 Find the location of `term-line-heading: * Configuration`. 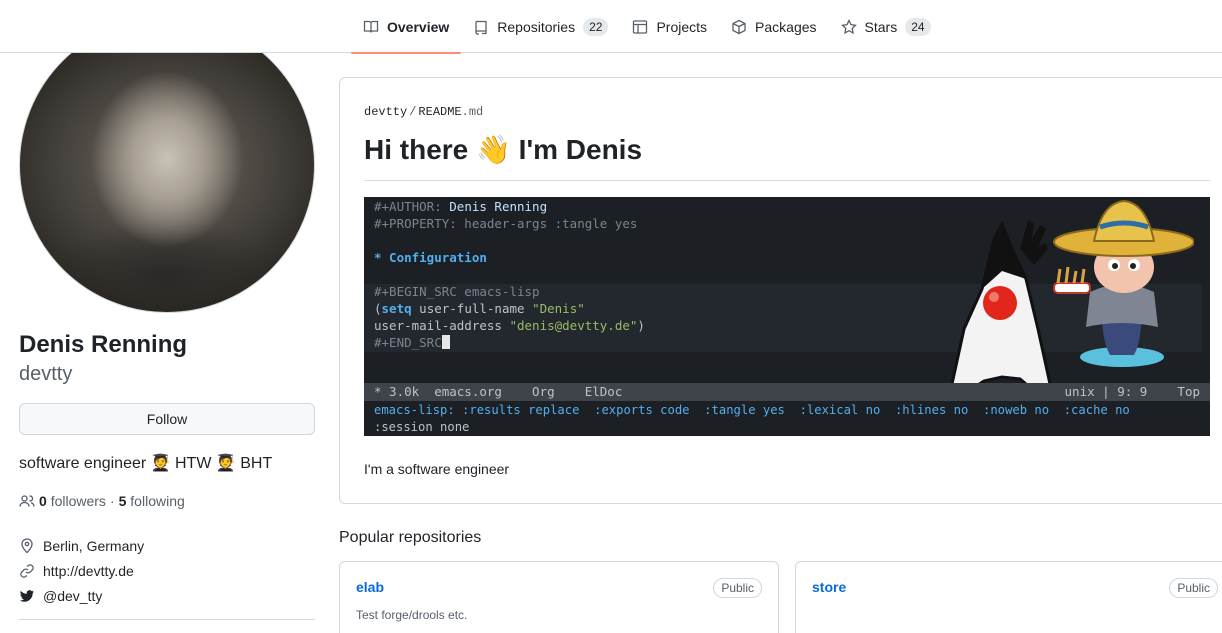

term-line-heading: * Configuration is located at coordinates (430, 257).